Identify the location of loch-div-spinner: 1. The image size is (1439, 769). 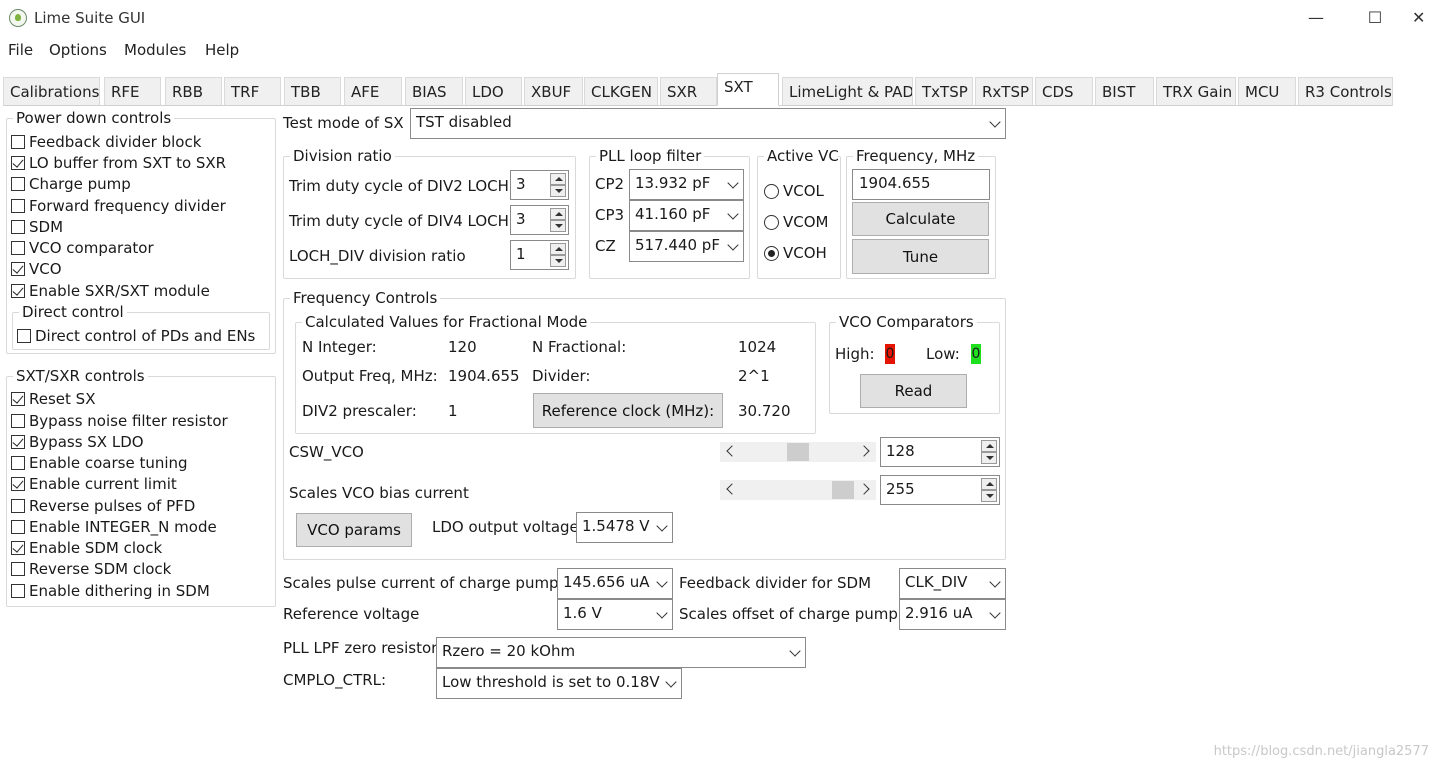
(539, 255).